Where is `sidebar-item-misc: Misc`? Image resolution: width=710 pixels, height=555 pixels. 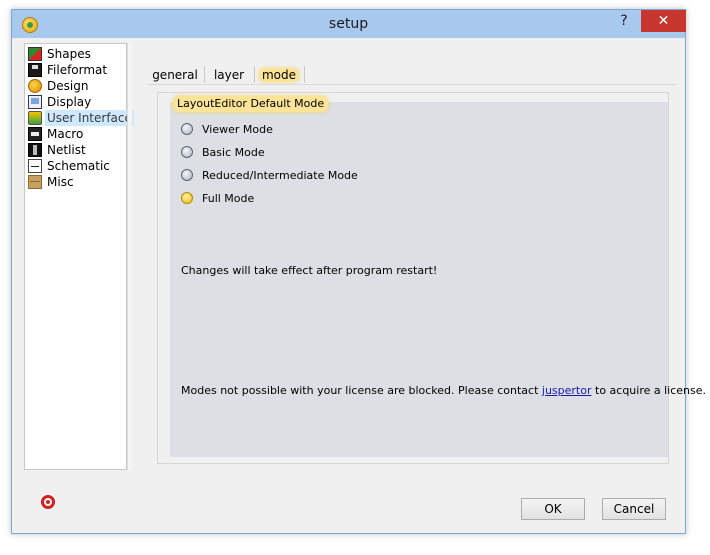 sidebar-item-misc: Misc is located at coordinates (52, 182).